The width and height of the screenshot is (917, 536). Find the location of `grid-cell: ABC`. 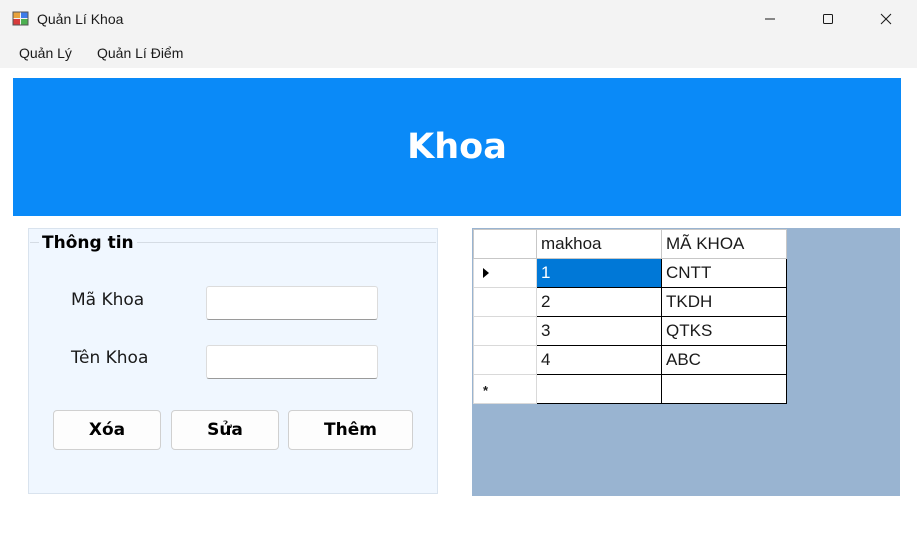

grid-cell: ABC is located at coordinates (724, 360).